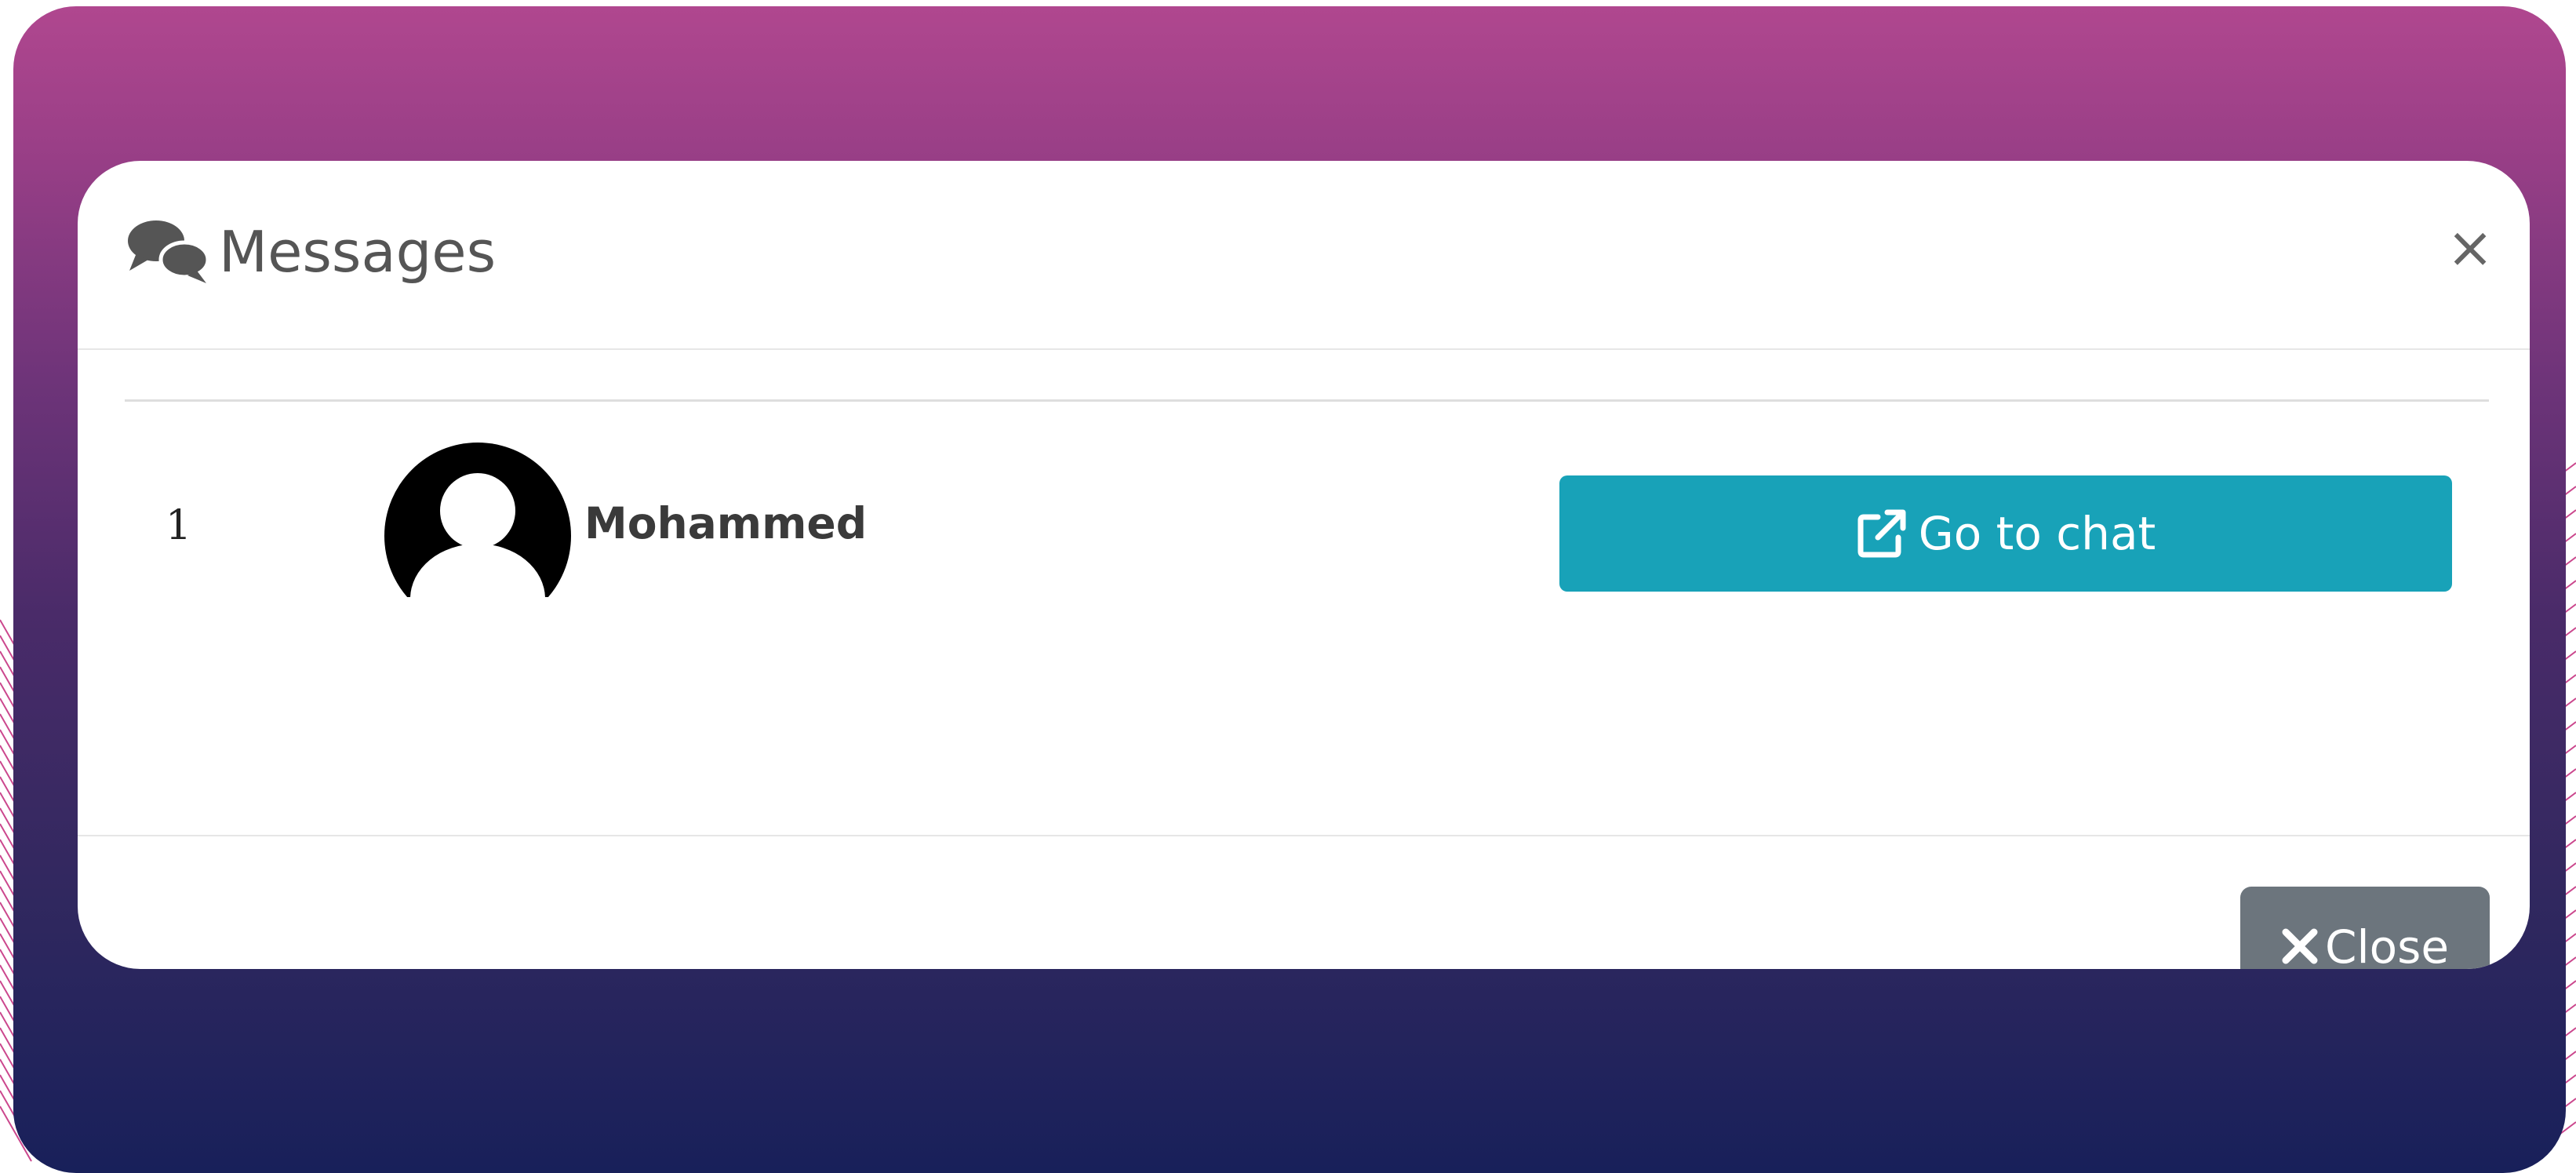 The image size is (2576, 1173). Describe the element at coordinates (1881, 533) in the screenshot. I see `external-link-icon` at that location.